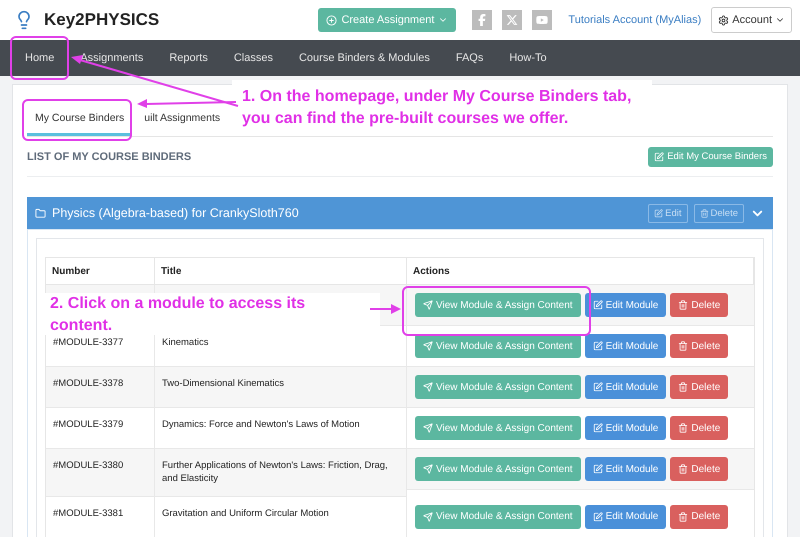 The width and height of the screenshot is (800, 537). What do you see at coordinates (281, 387) in the screenshot?
I see `table-cell: Two-Dimensional Kinematics` at bounding box center [281, 387].